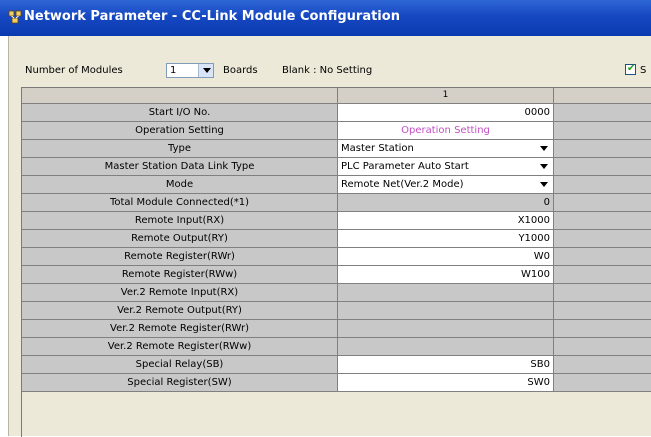 This screenshot has width=651, height=437. I want to click on value-cell: W0, so click(446, 257).